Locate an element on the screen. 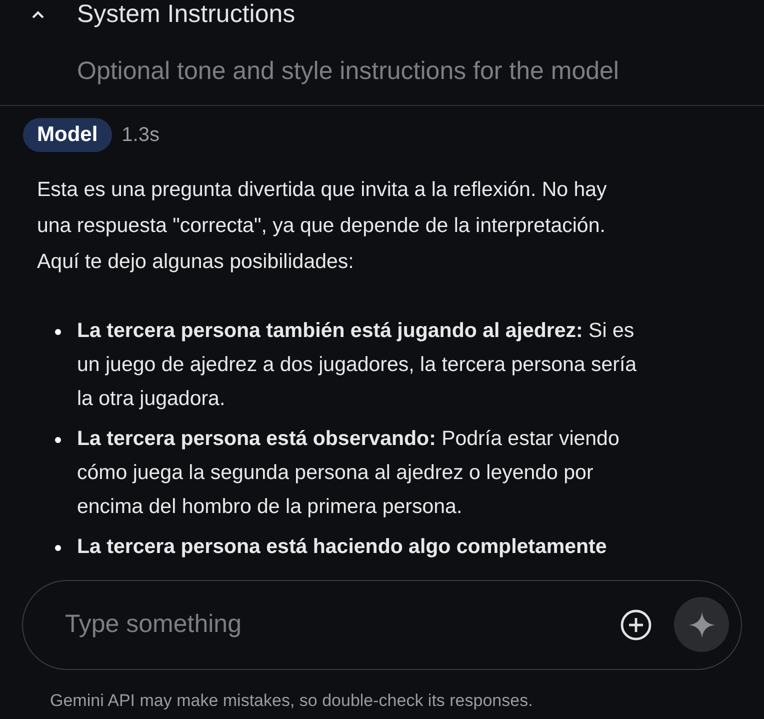  section-title: System Instructions is located at coordinates (186, 15).